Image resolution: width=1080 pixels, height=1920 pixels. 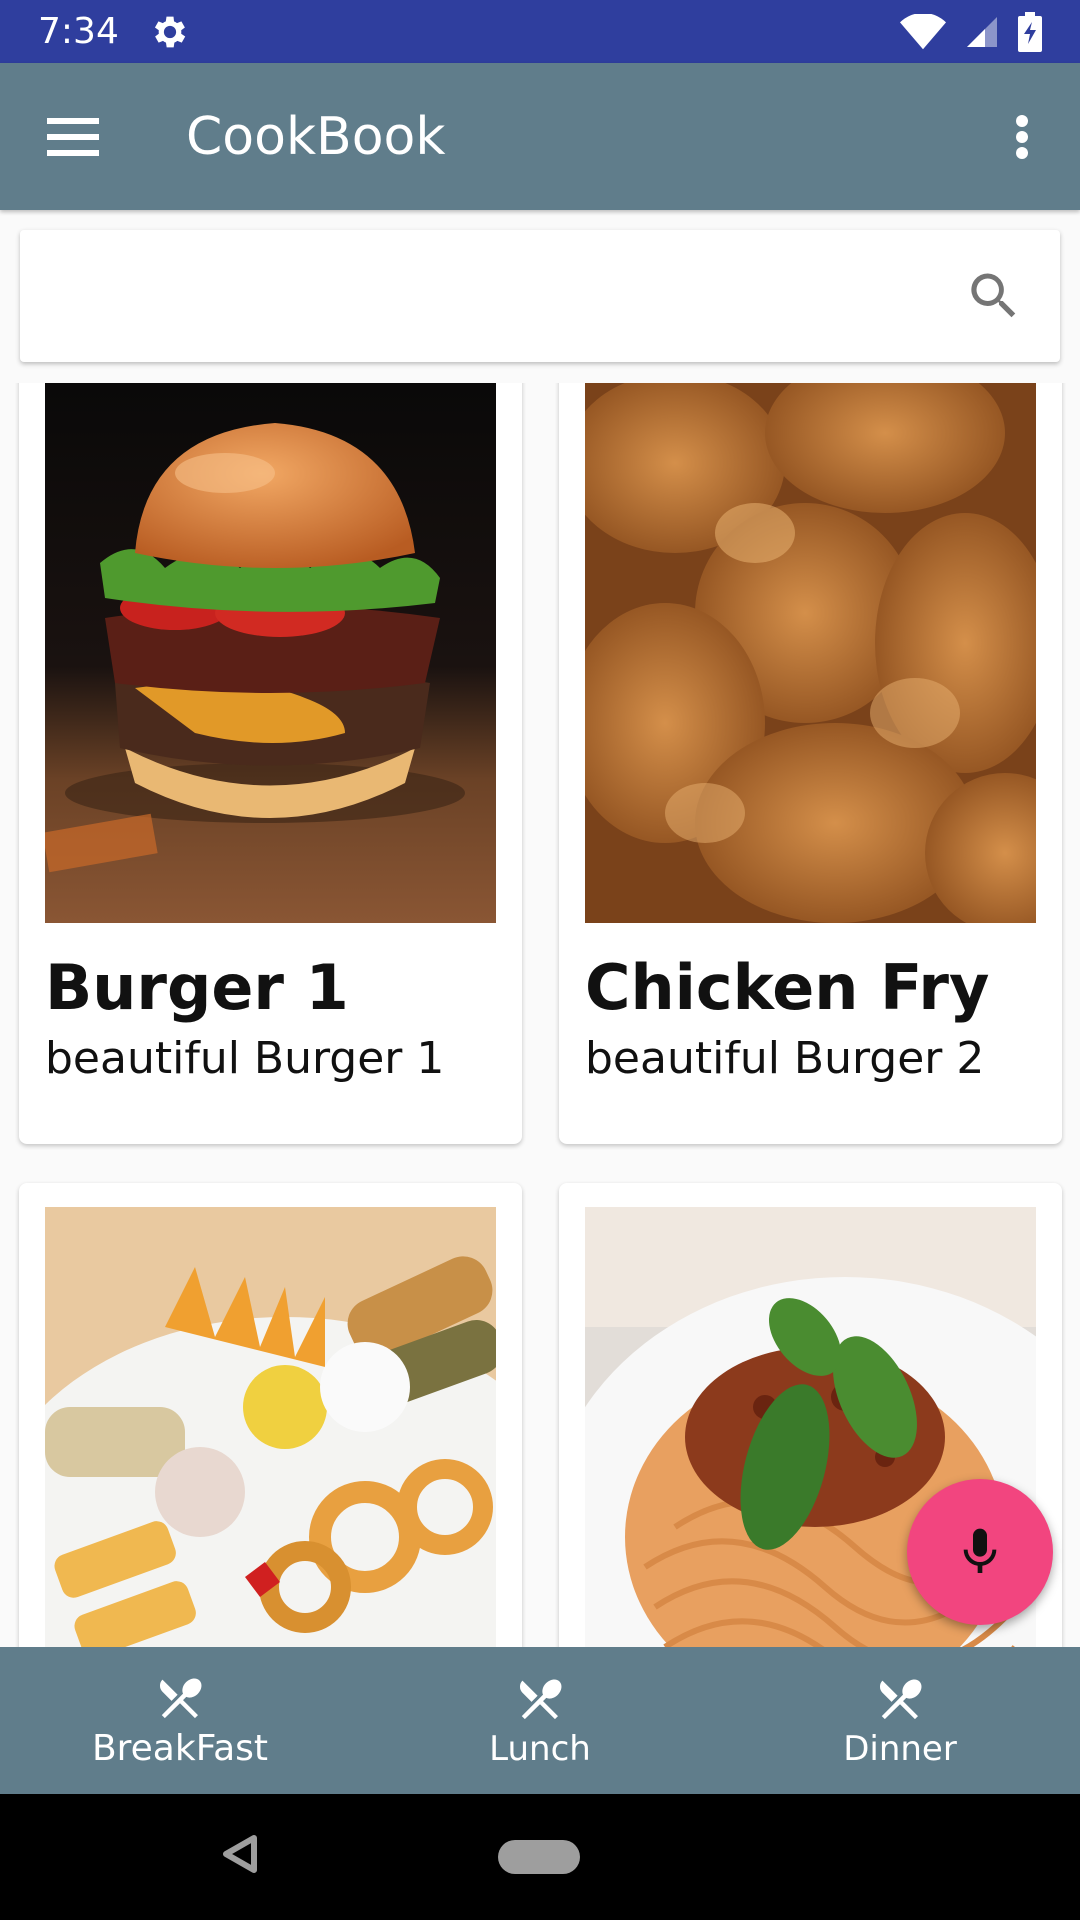 What do you see at coordinates (170, 31) in the screenshot?
I see `settings-gear-icon` at bounding box center [170, 31].